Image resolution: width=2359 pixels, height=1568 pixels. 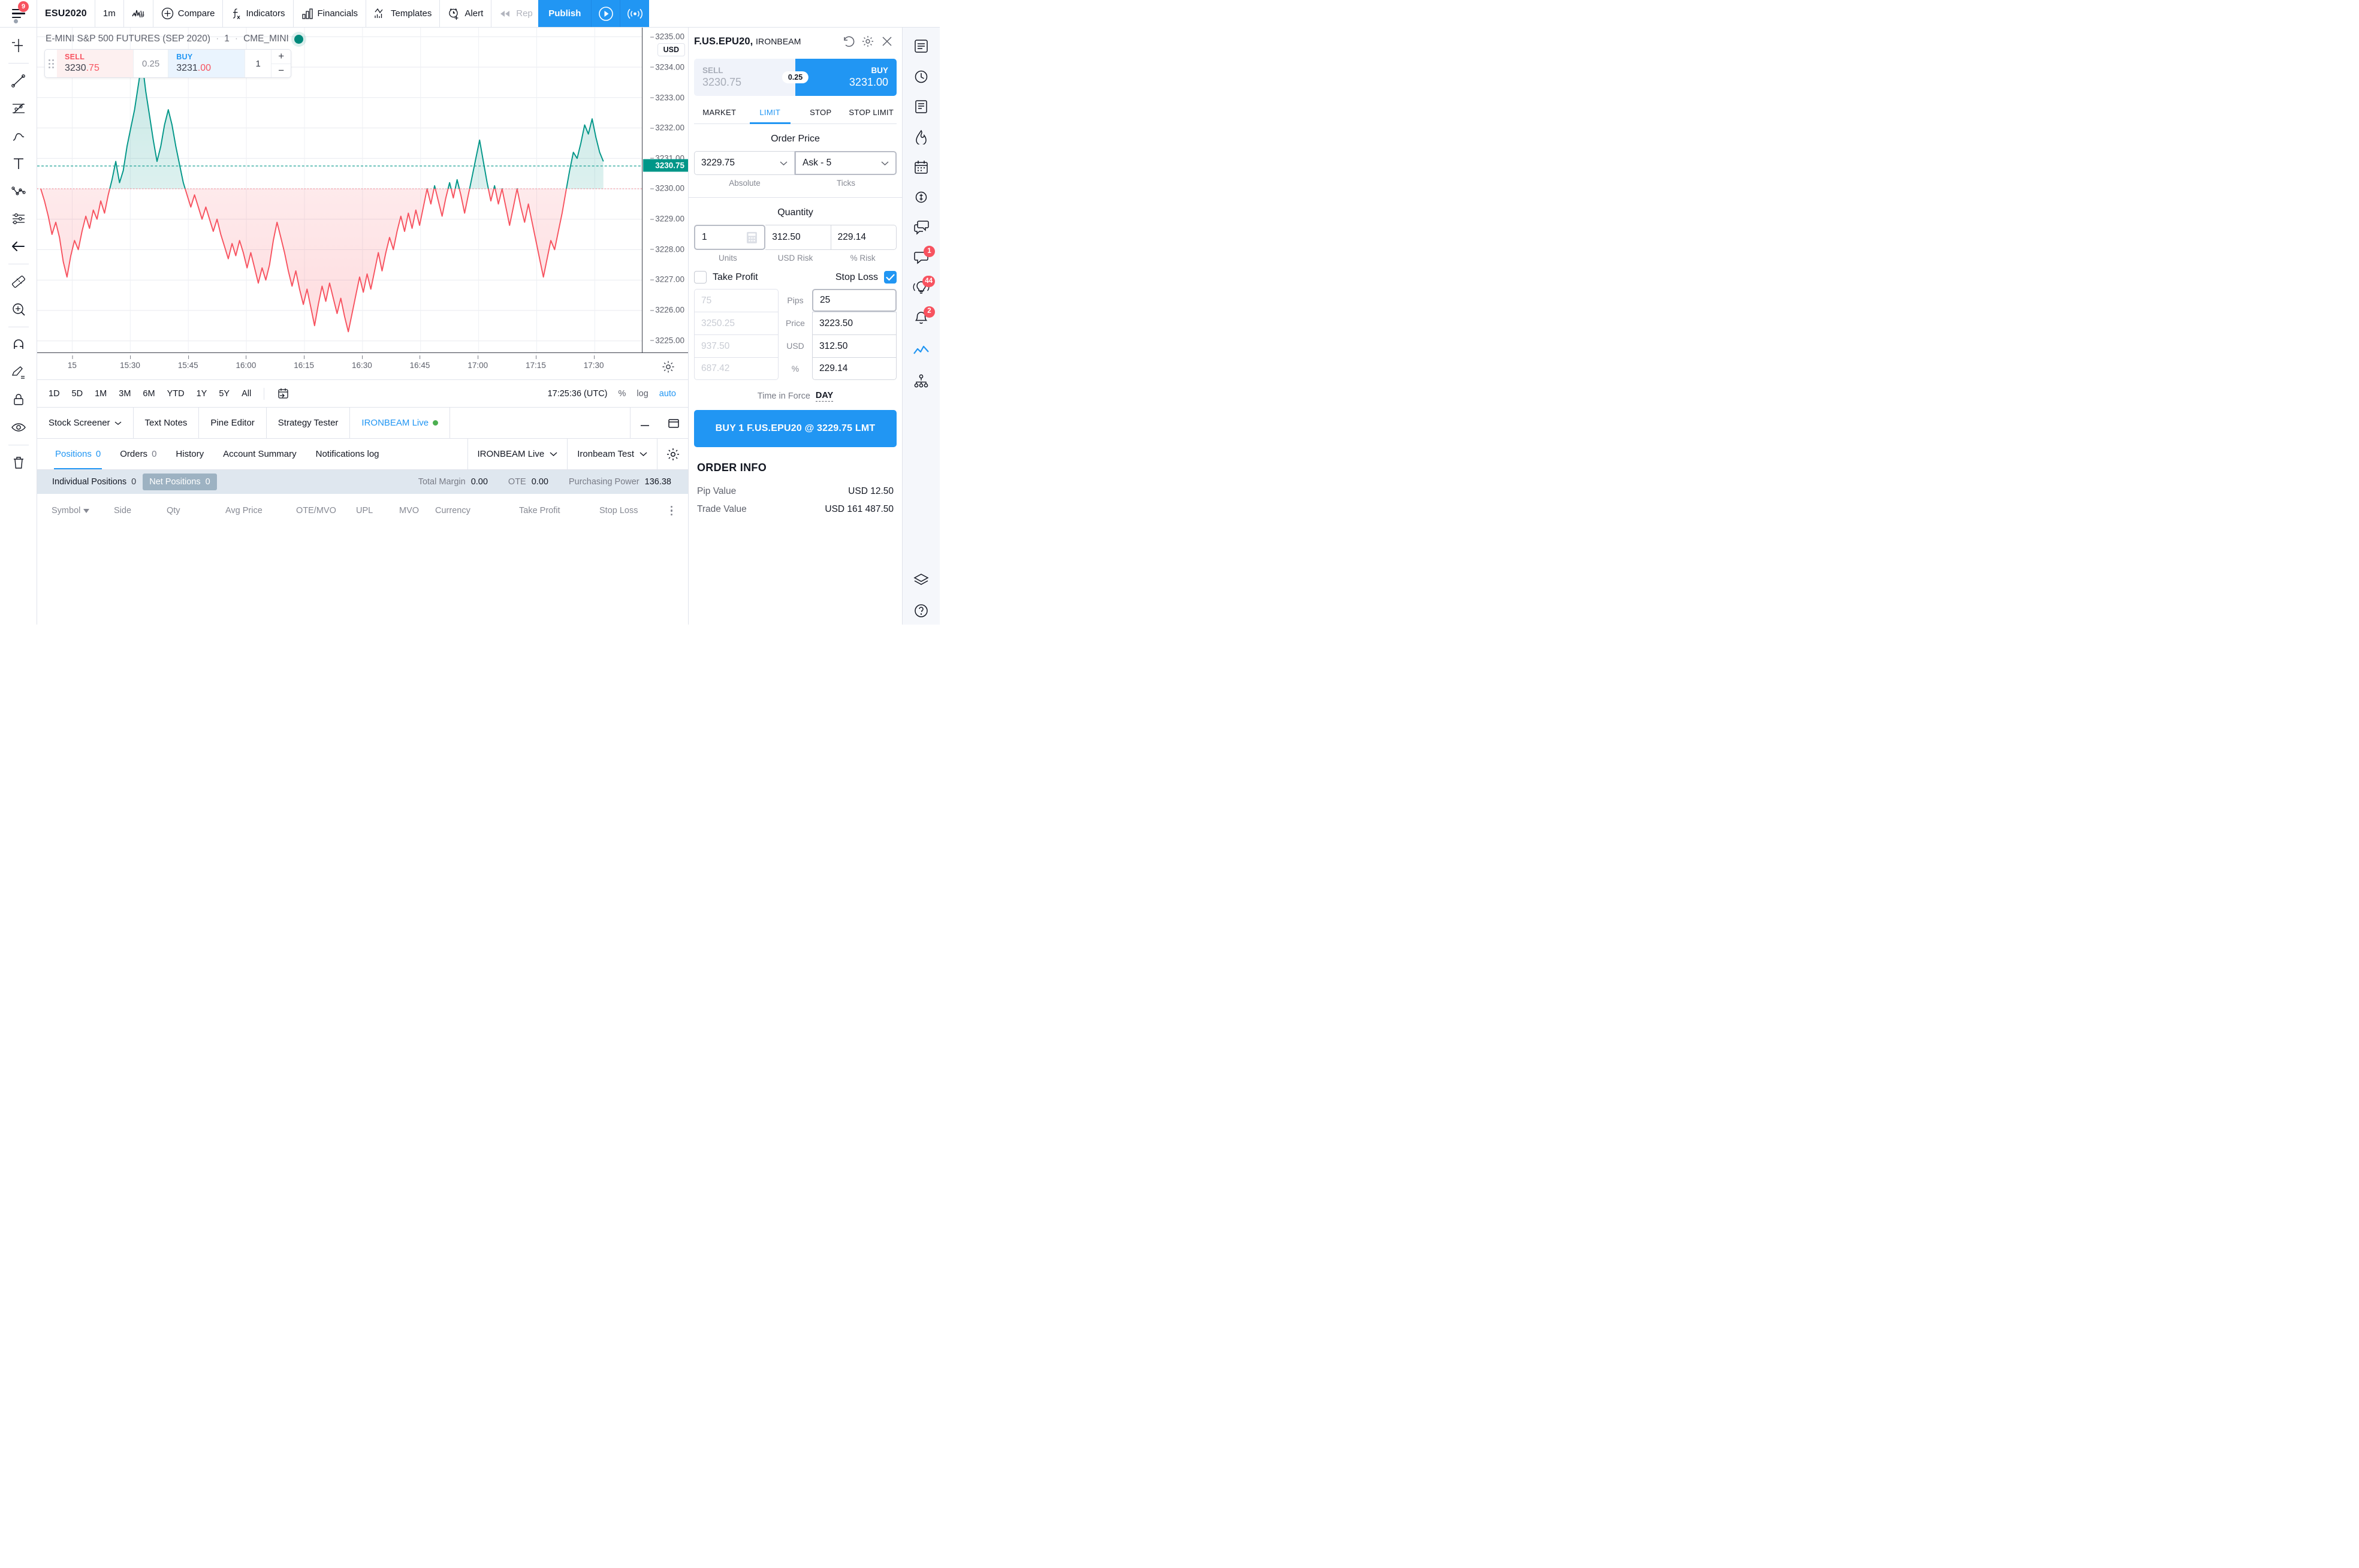 What do you see at coordinates (471, 510) in the screenshot?
I see `column-header-currency: Currency` at bounding box center [471, 510].